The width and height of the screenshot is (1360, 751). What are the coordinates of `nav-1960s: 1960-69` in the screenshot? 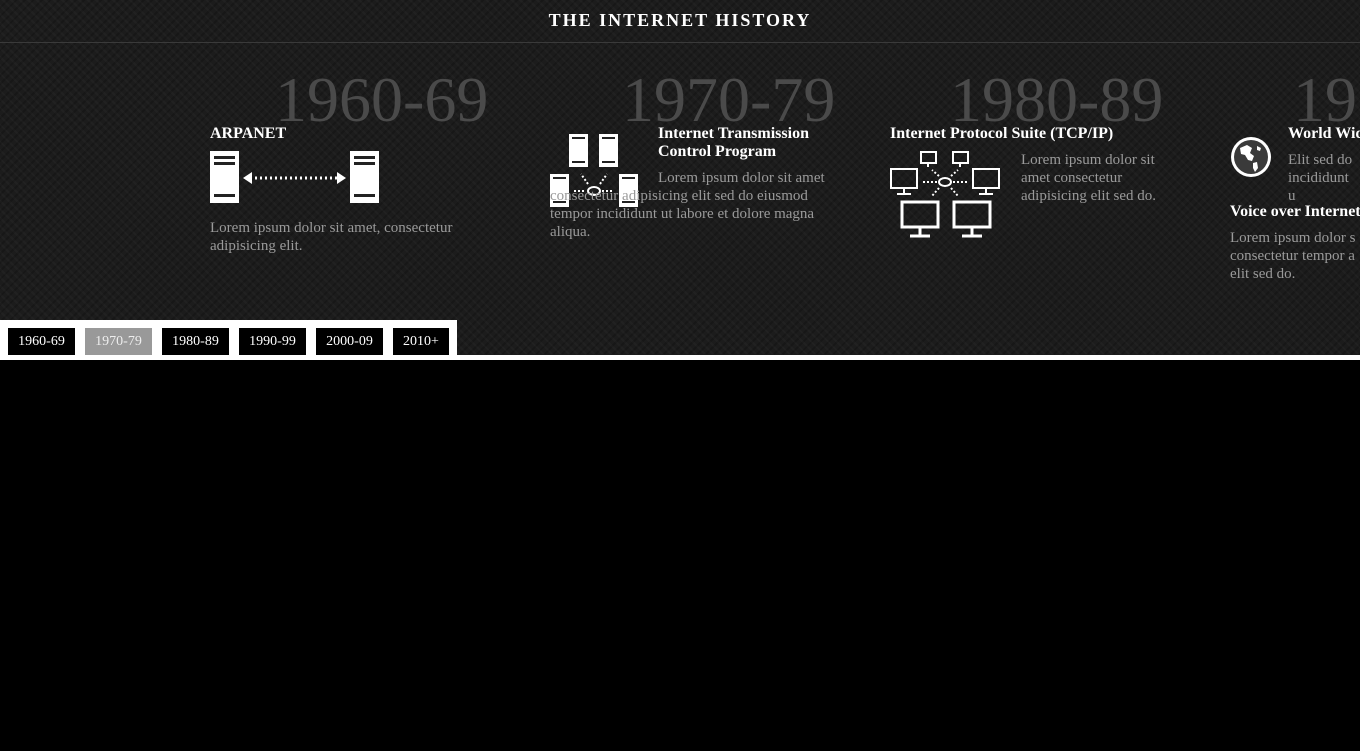 It's located at (41, 341).